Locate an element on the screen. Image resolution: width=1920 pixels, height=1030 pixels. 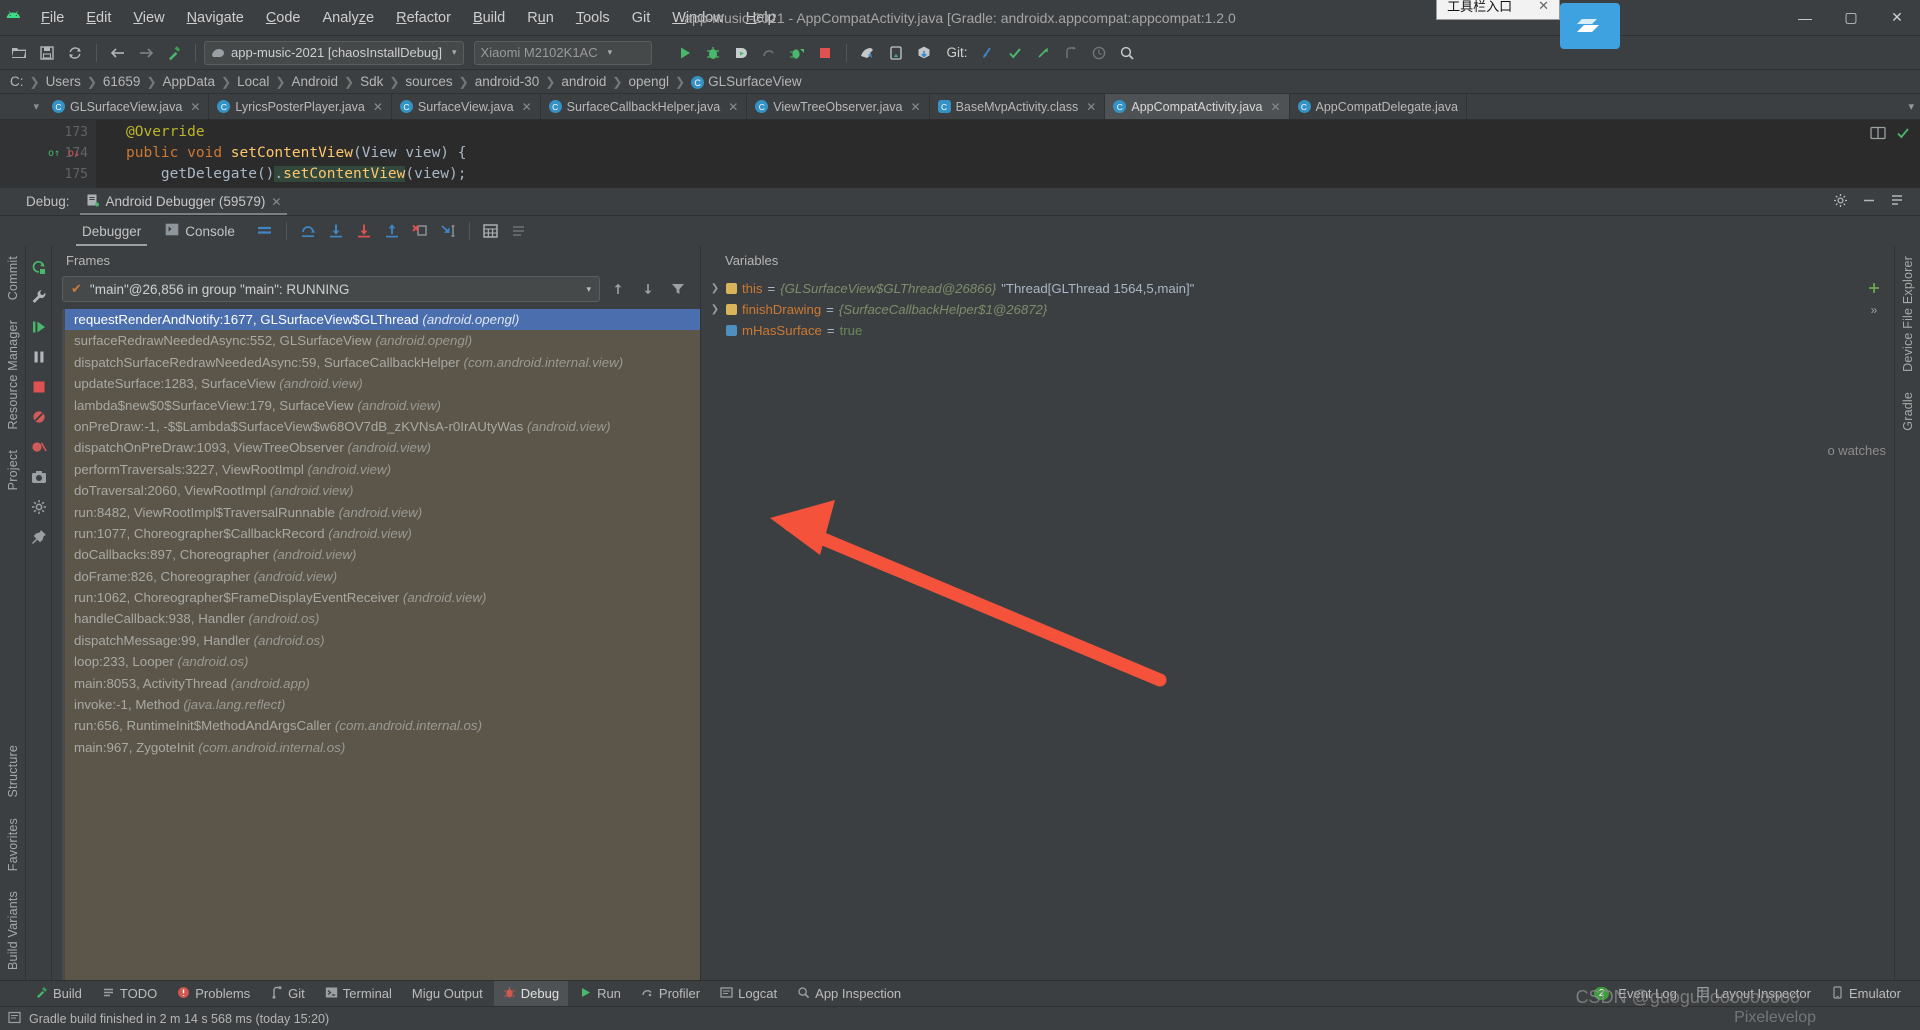
camera-icon is located at coordinates (39, 477).